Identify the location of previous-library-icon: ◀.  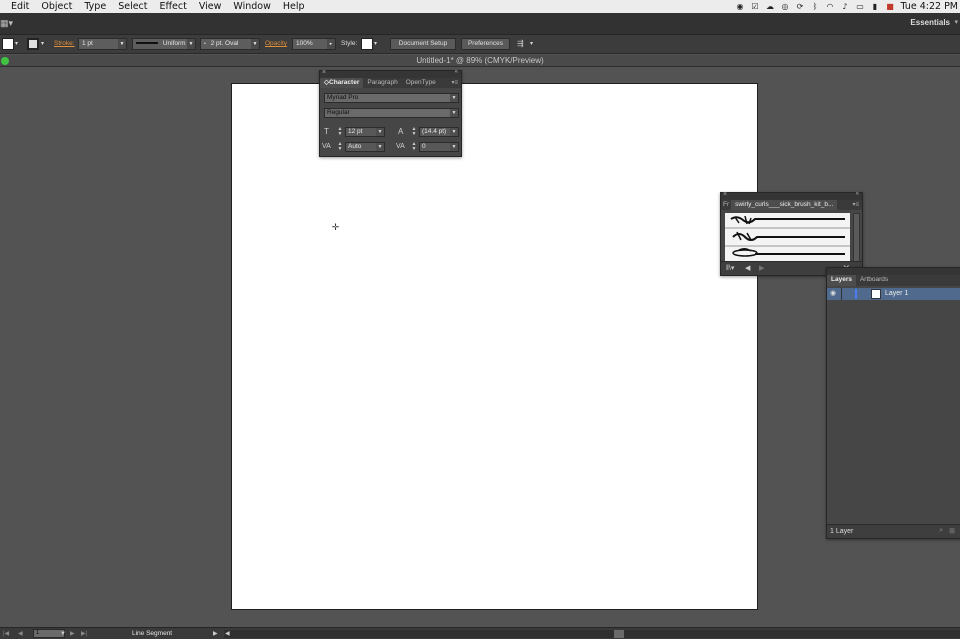
(747, 268).